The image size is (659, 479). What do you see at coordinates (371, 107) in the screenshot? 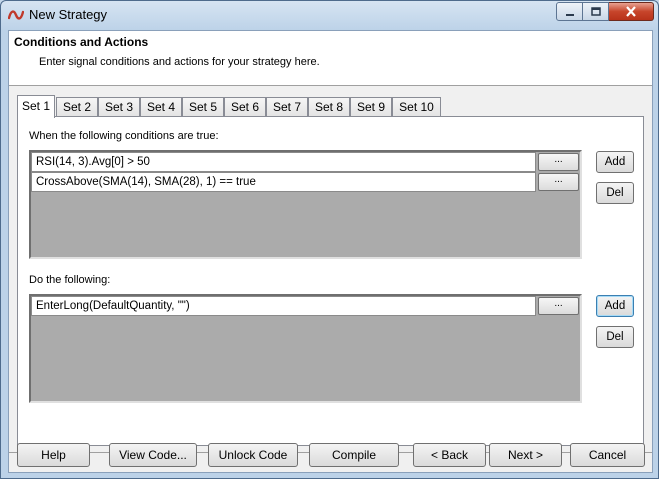
I see `tab-set-9: Set 9` at bounding box center [371, 107].